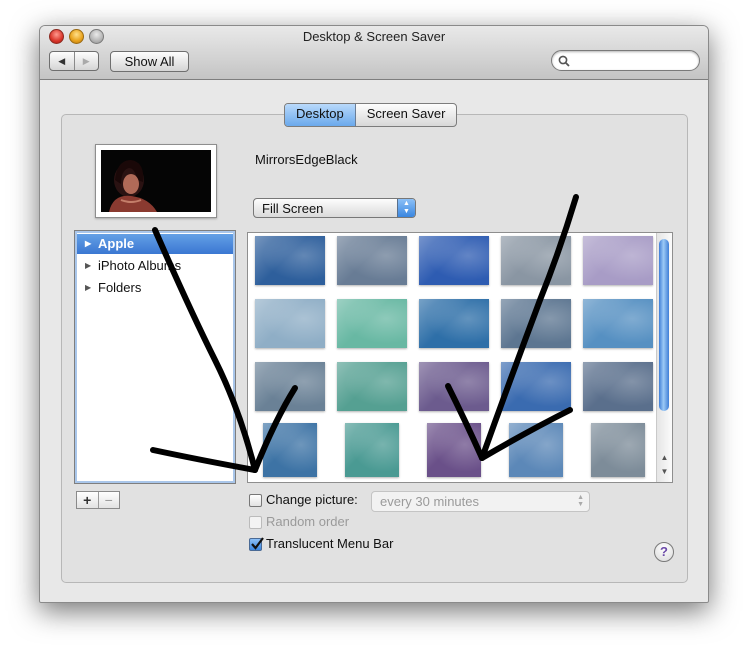 This screenshot has height=658, width=748. What do you see at coordinates (465, 422) in the screenshot?
I see `right-arrow-head-left` at bounding box center [465, 422].